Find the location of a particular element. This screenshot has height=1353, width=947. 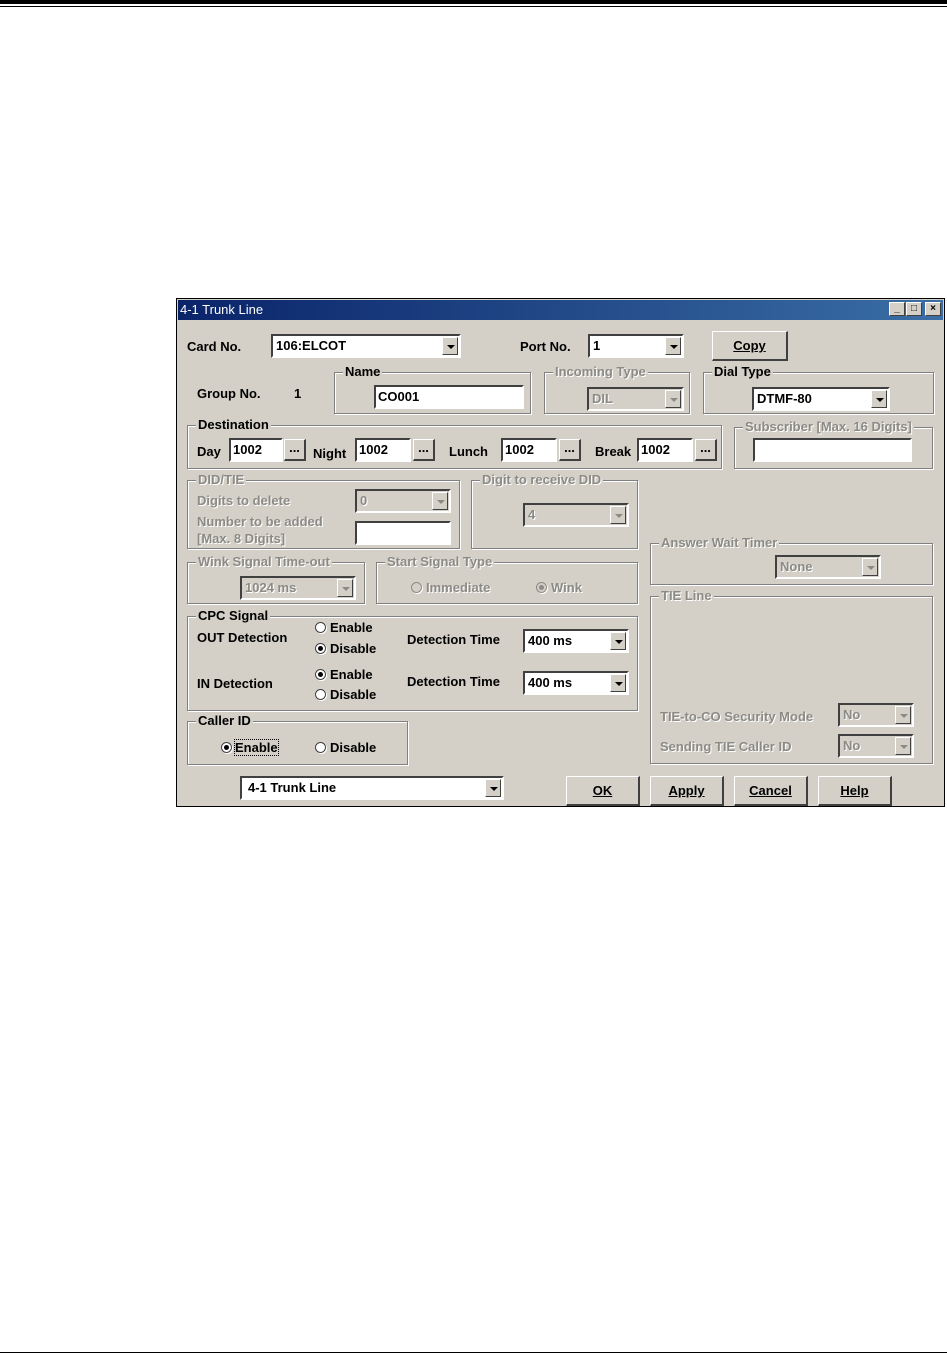

immediate-label: Immediate is located at coordinates (458, 587).